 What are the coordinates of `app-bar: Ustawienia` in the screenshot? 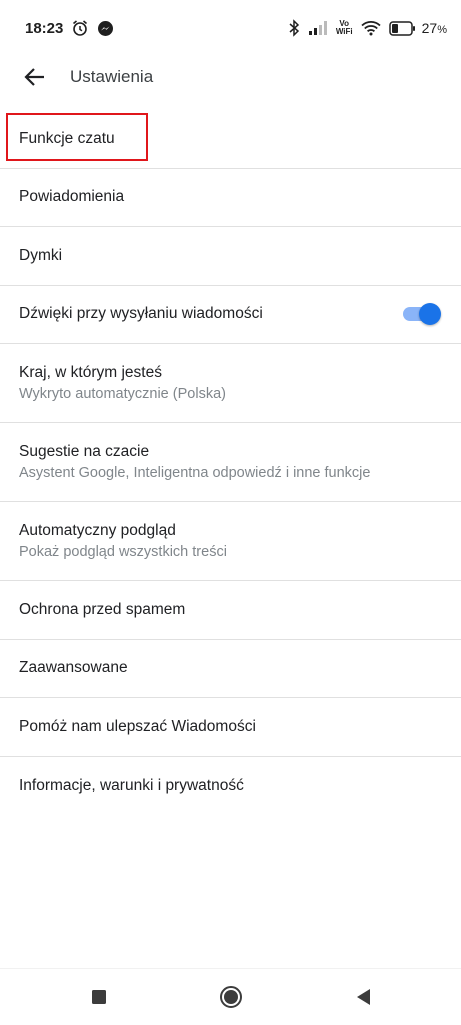 It's located at (230, 77).